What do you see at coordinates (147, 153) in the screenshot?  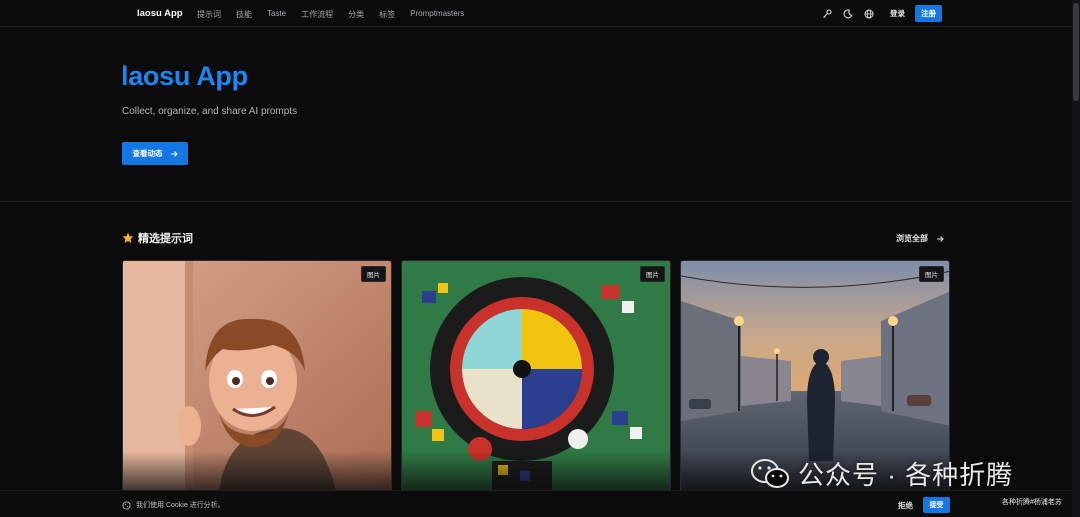 I see `view-activity-label: 查看动态` at bounding box center [147, 153].